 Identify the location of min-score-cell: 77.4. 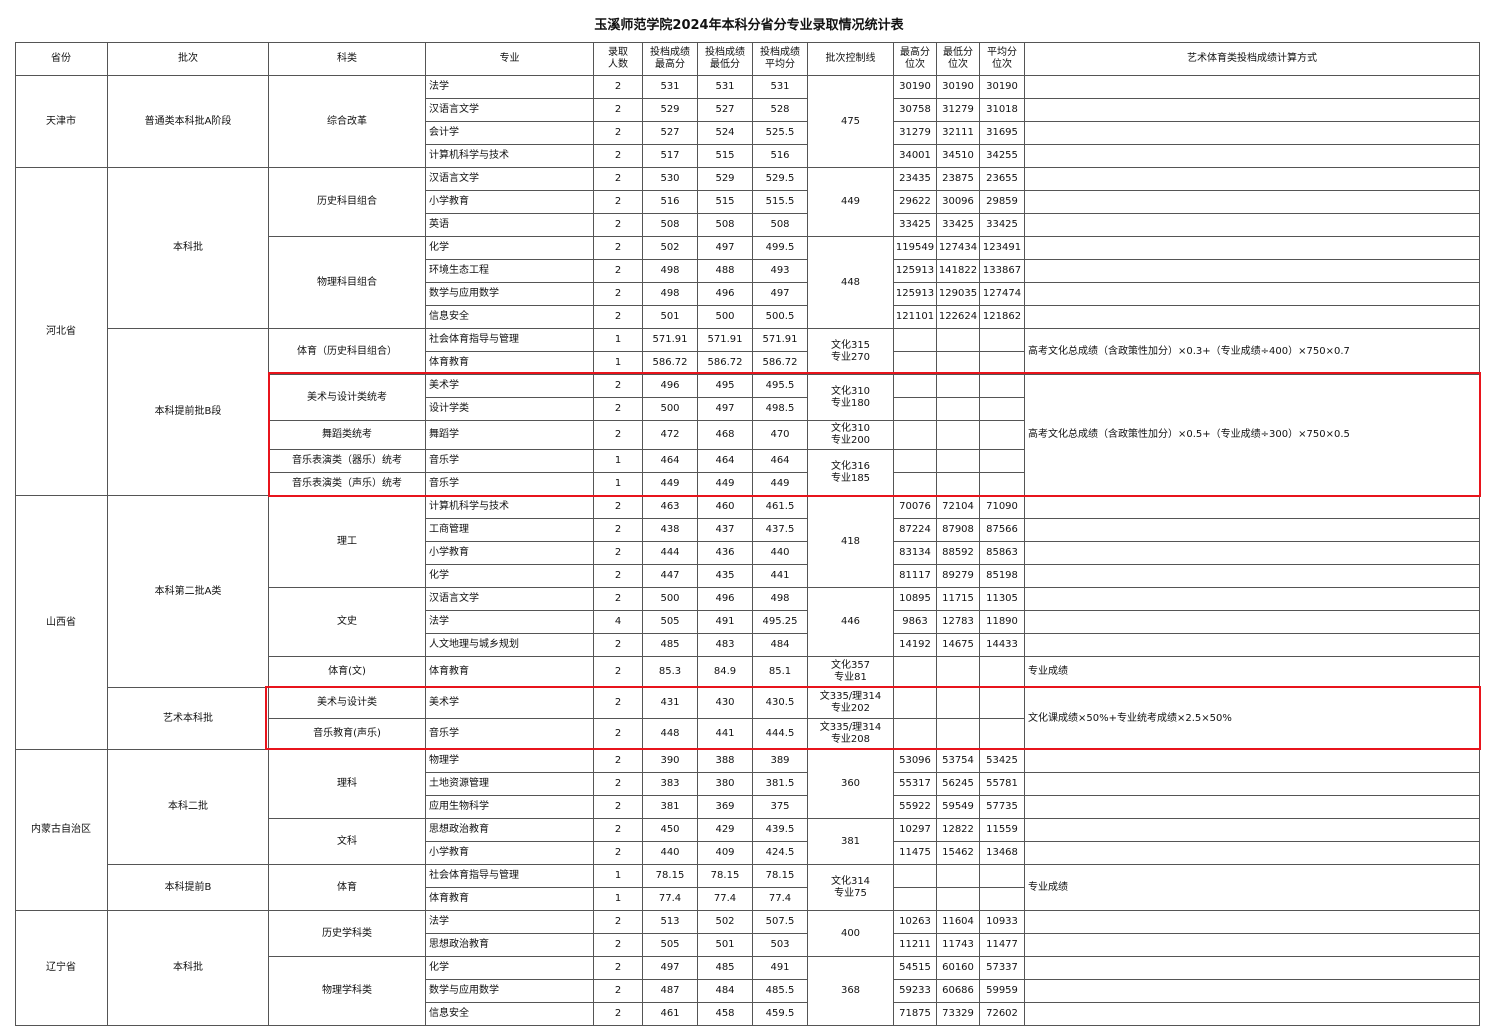
(725, 899).